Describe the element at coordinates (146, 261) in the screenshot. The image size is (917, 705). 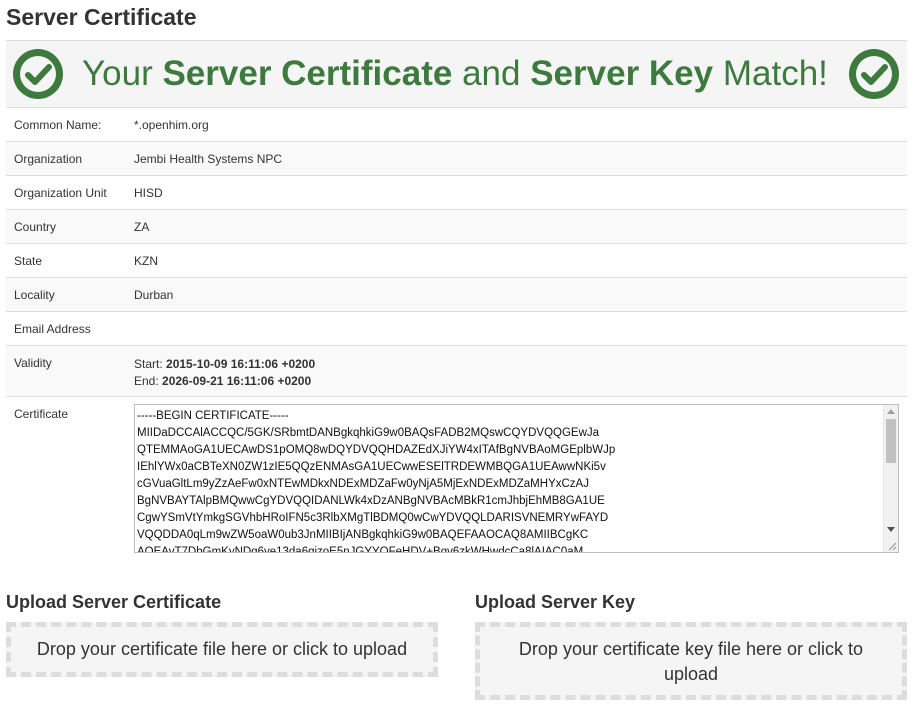
I see `detail-value: KZN` at that location.